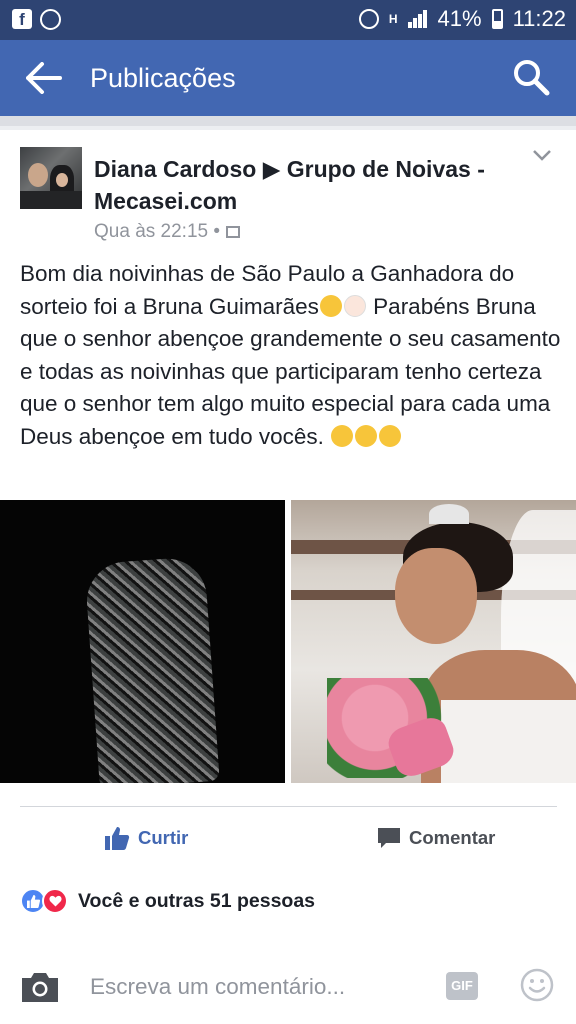 The width and height of the screenshot is (576, 1024). Describe the element at coordinates (50, 19) in the screenshot. I see `whatsapp-icon` at that location.